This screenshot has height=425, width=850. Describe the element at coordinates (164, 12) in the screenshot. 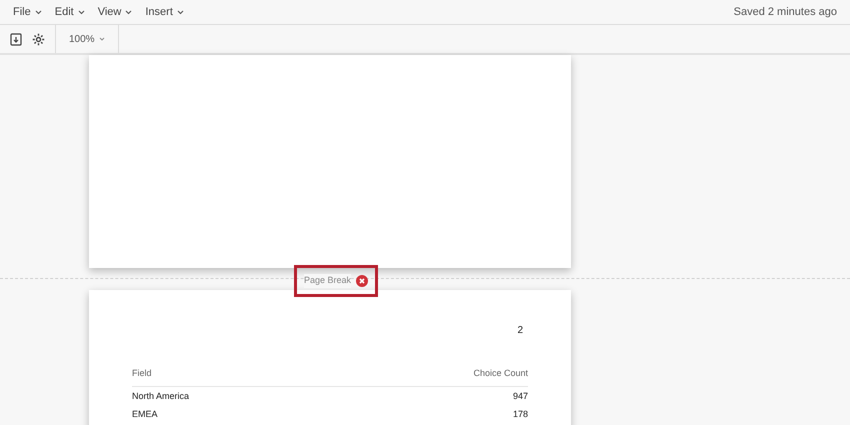

I see `menu-item: Insert` at that location.